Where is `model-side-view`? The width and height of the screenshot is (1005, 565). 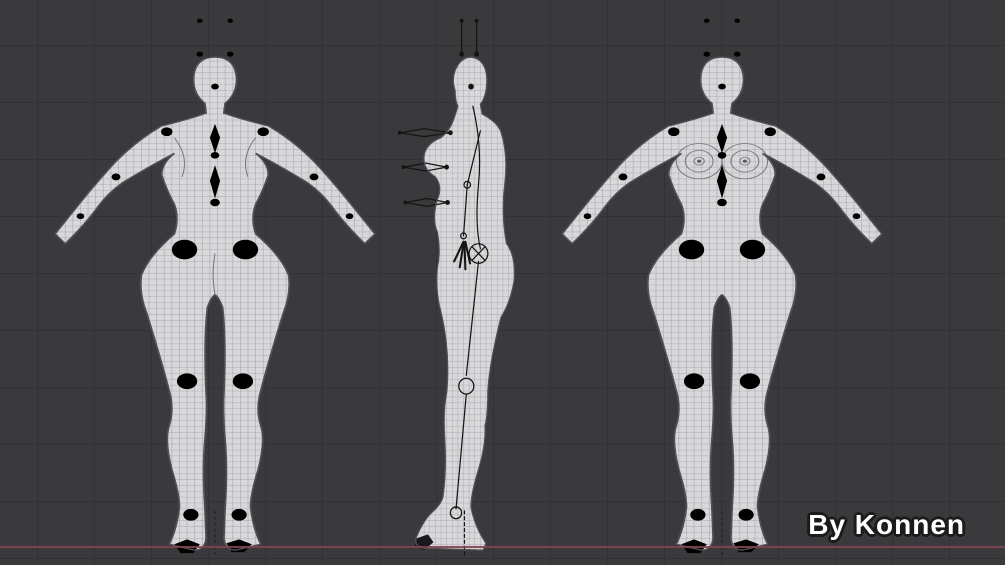
model-side-view is located at coordinates (471, 283).